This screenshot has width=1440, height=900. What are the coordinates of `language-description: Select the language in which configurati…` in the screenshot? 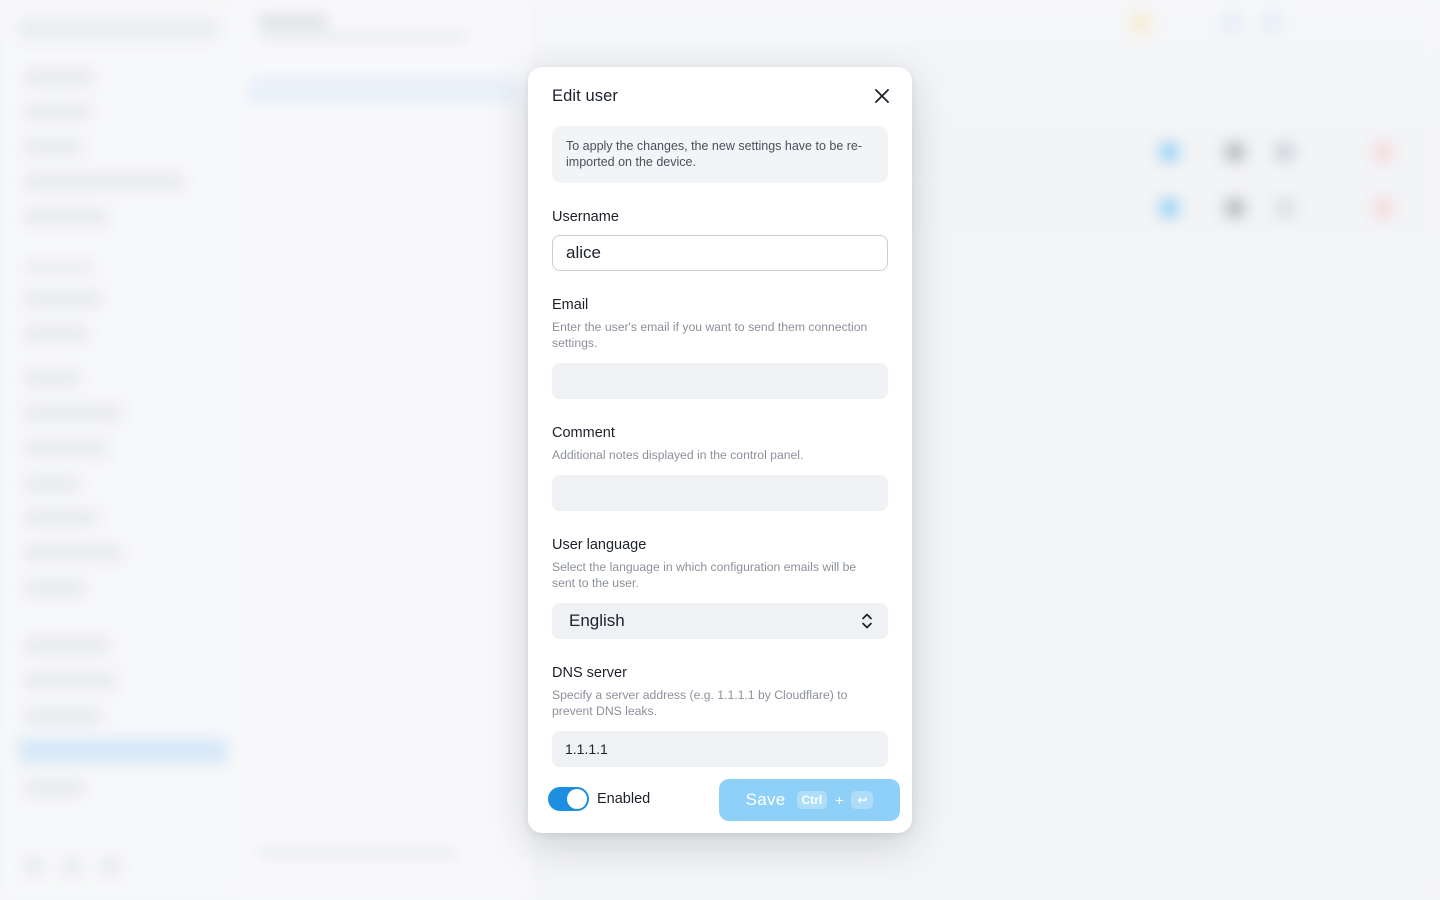 It's located at (704, 575).